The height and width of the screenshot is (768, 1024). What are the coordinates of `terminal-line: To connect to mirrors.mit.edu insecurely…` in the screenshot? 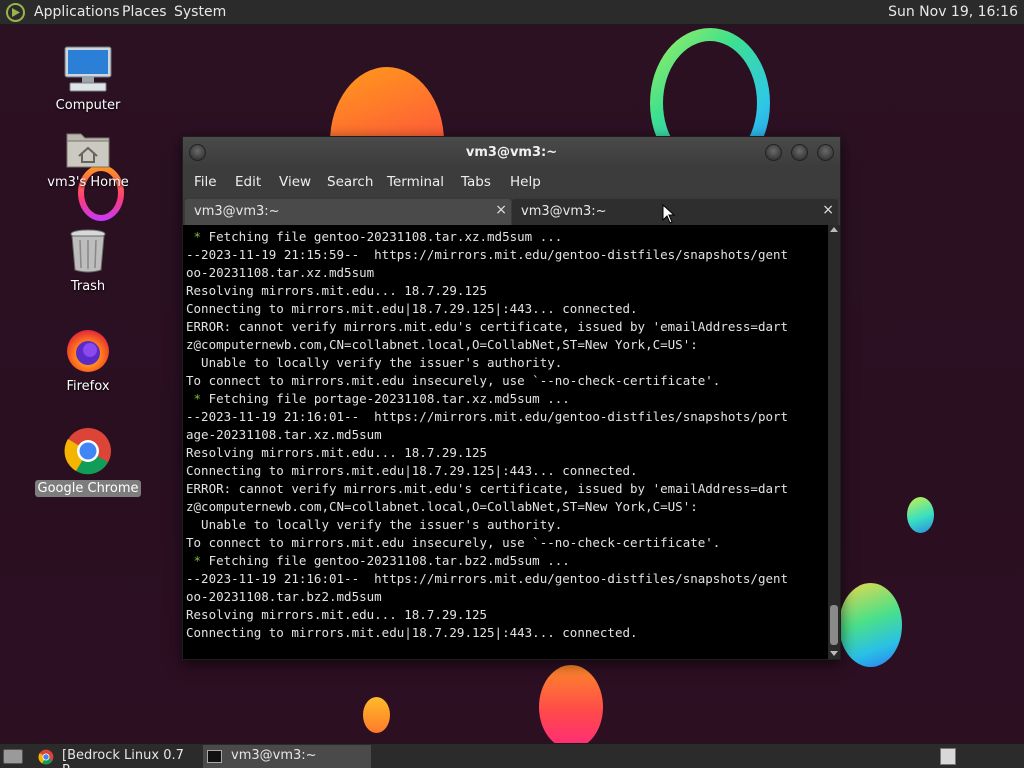 It's located at (506, 381).